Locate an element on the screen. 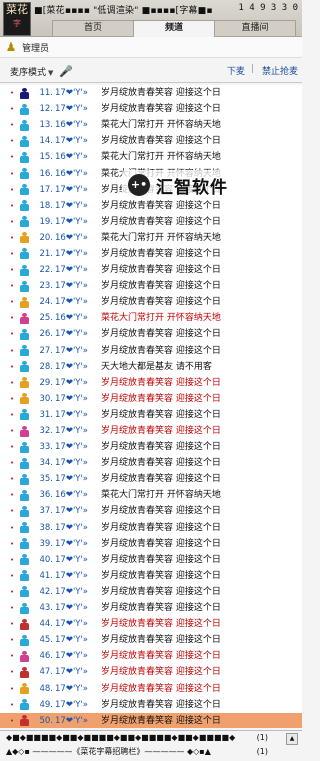 Image resolution: width=320 pixels, height=761 pixels. list-item: • 26. 17❤'Y'» 岁月绽放青春笑容 迎接这个日 is located at coordinates (151, 334).